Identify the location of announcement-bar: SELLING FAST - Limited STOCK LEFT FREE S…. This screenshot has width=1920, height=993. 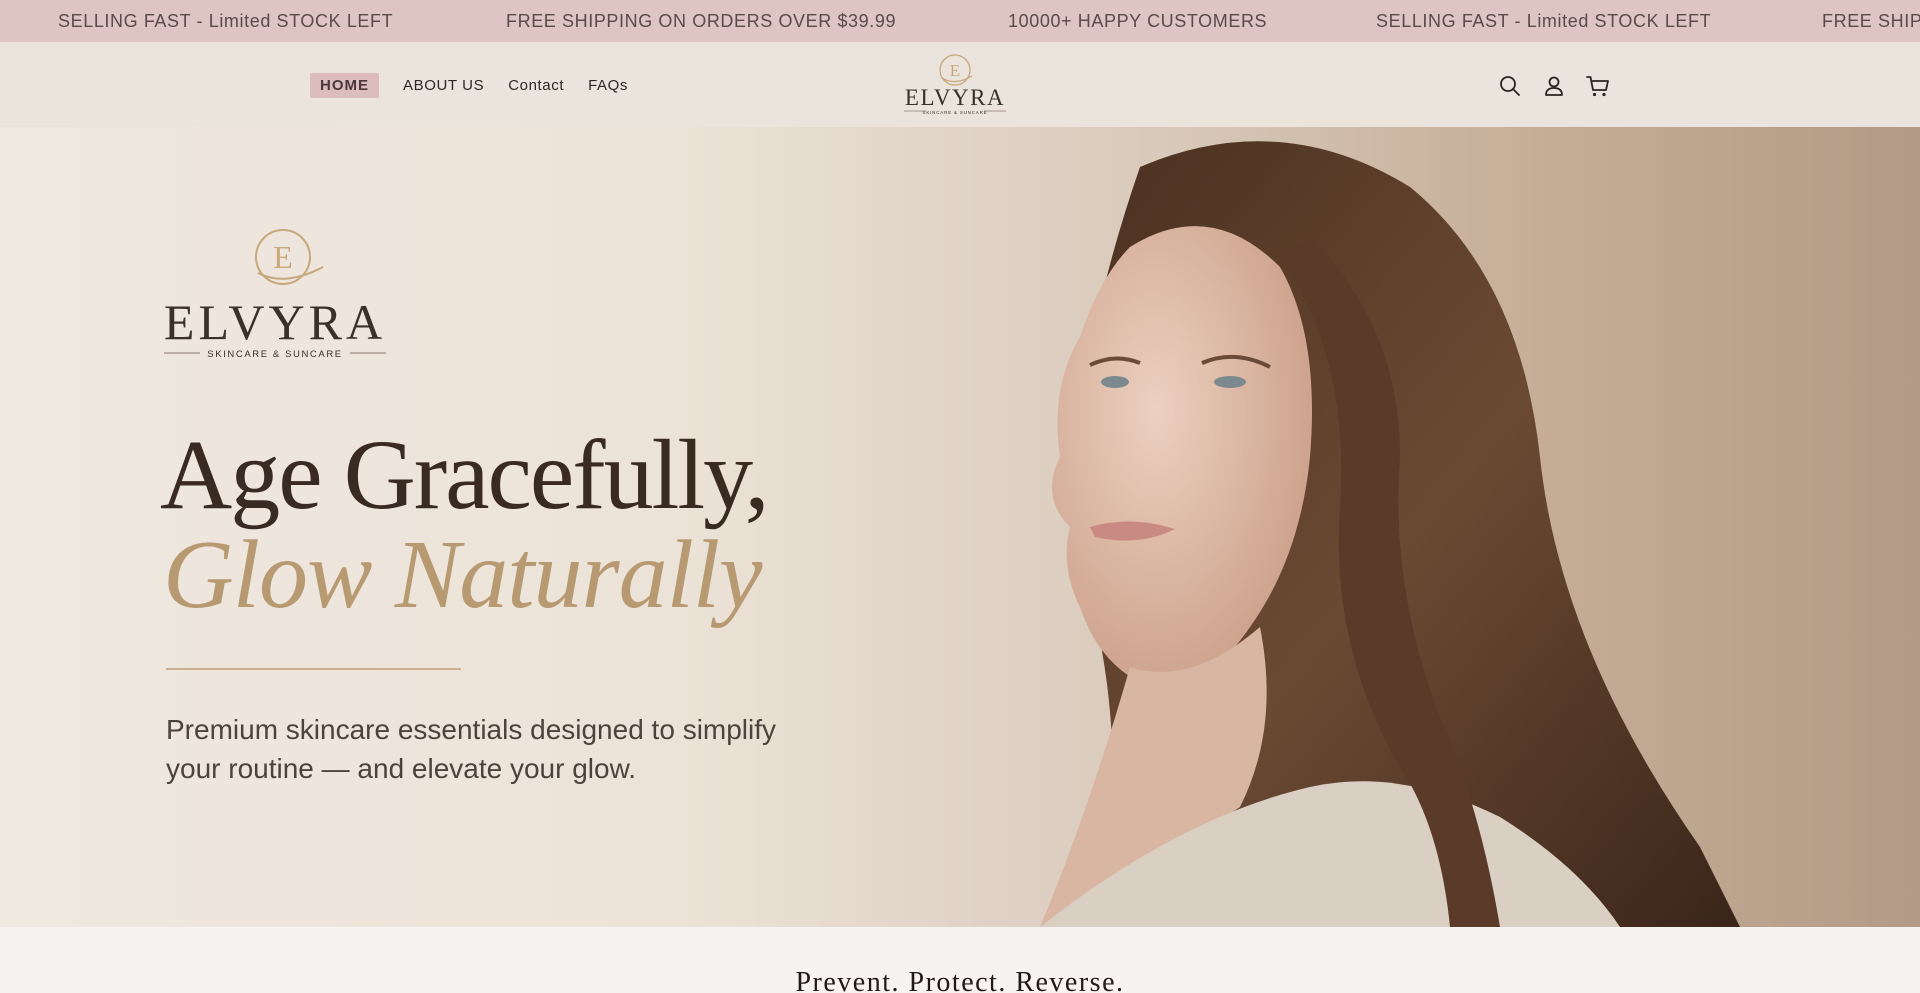
(960, 21).